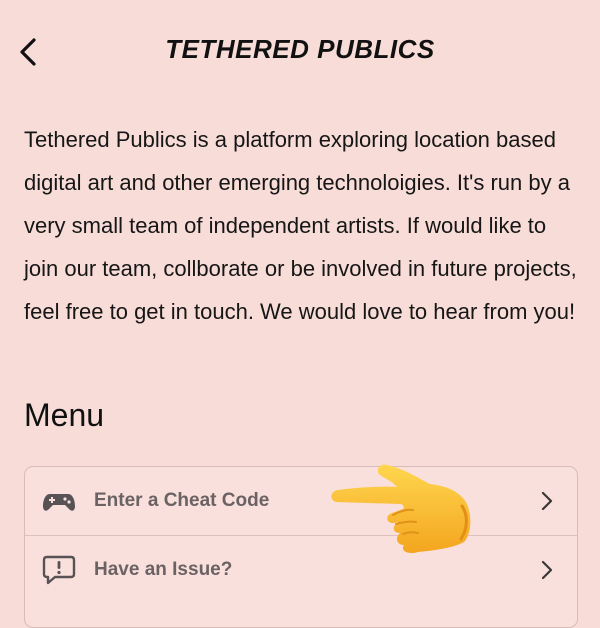 This screenshot has height=628, width=600. Describe the element at coordinates (301, 569) in the screenshot. I see `menu-item-issue: Have an Issue?` at that location.